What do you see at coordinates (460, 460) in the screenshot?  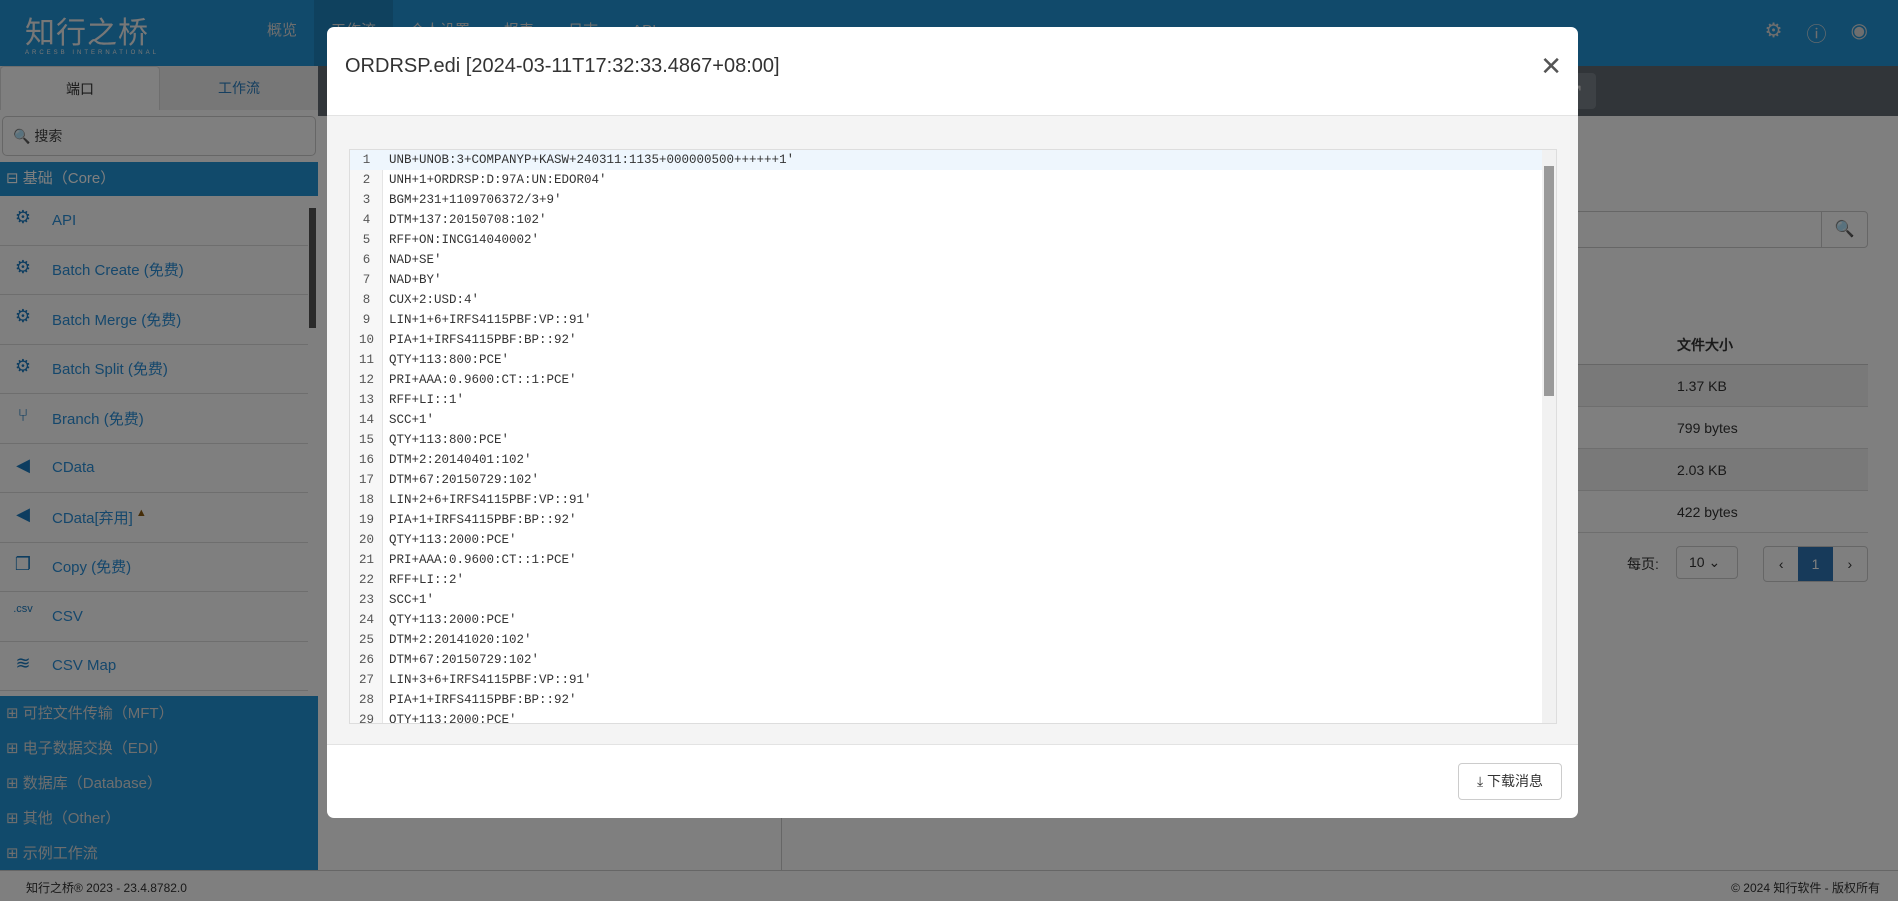 I see `line-text: DTM+2:20140401:102'` at bounding box center [460, 460].